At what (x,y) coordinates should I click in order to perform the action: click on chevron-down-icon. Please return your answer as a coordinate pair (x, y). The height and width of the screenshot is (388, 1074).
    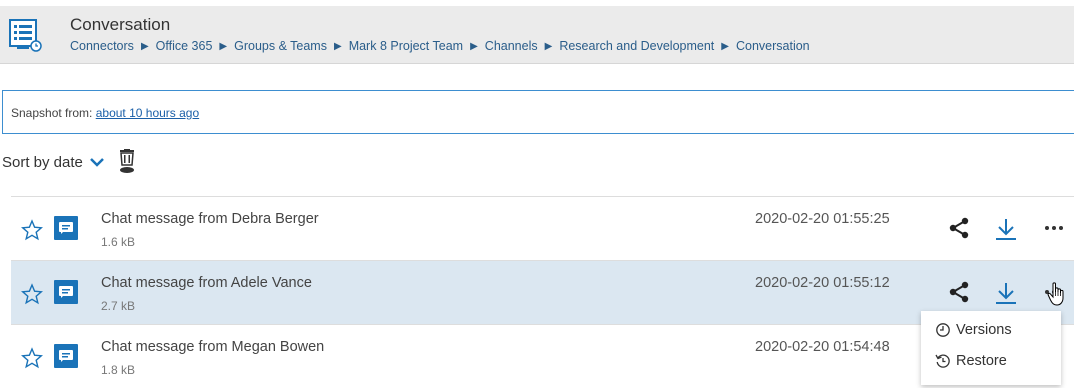
    Looking at the image, I should click on (97, 162).